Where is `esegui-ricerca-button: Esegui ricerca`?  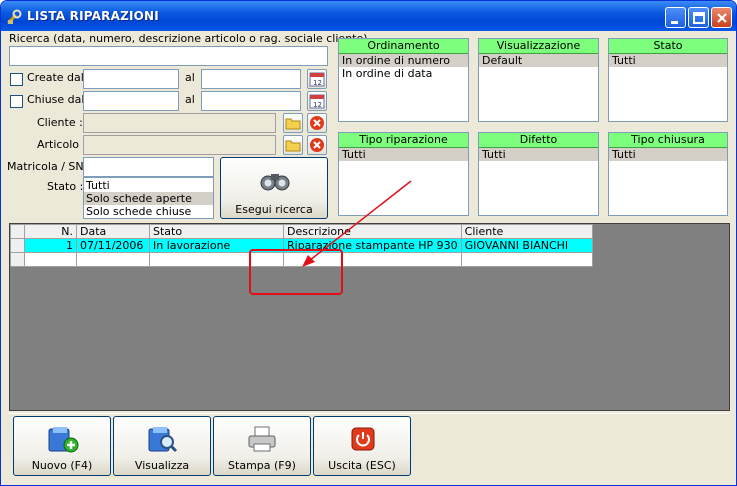
esegui-ricerca-button: Esegui ricerca is located at coordinates (274, 188).